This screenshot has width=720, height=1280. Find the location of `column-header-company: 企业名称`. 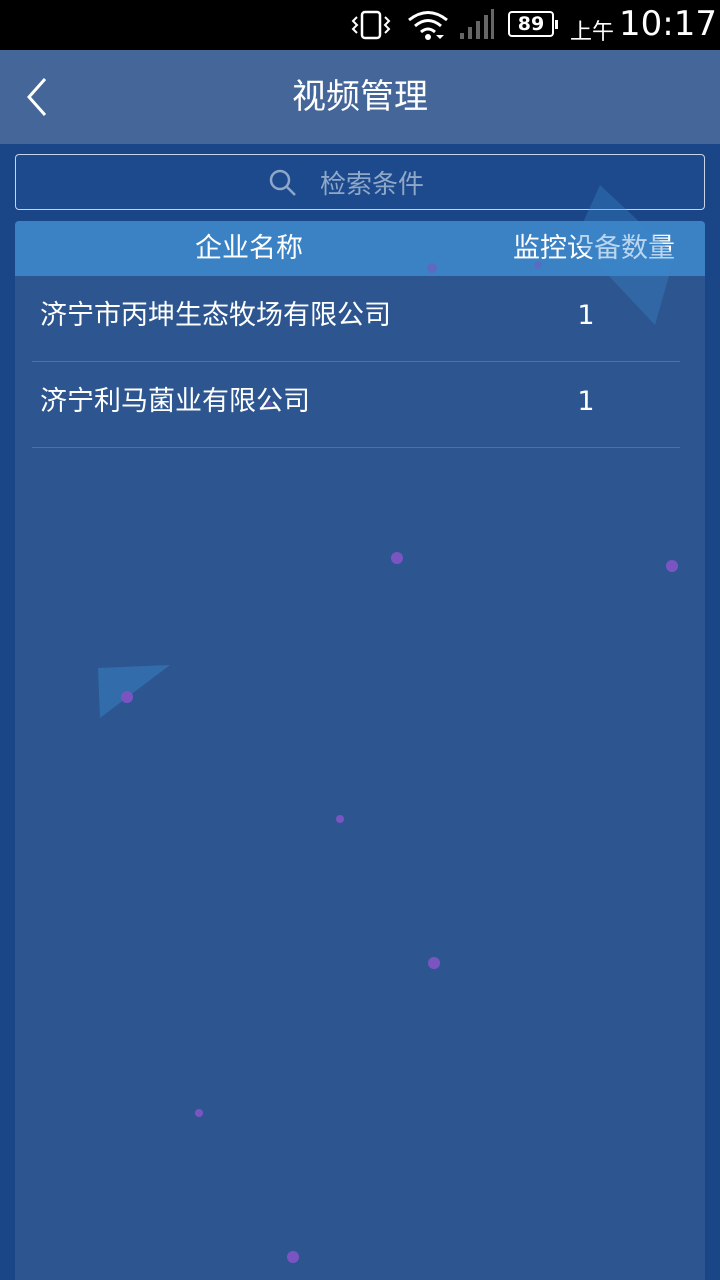

column-header-company: 企业名称 is located at coordinates (249, 248).